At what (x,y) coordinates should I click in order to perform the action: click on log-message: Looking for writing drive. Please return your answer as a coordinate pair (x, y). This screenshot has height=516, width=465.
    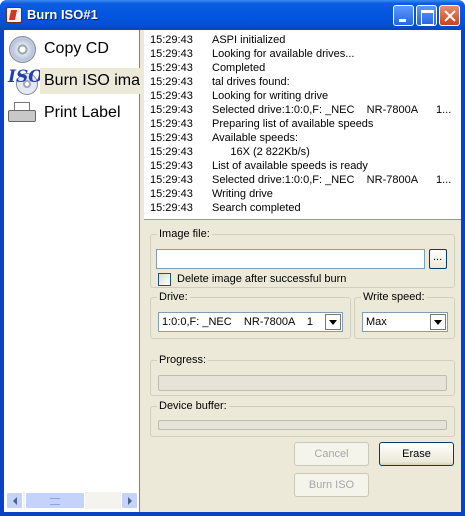
    Looking at the image, I should click on (270, 96).